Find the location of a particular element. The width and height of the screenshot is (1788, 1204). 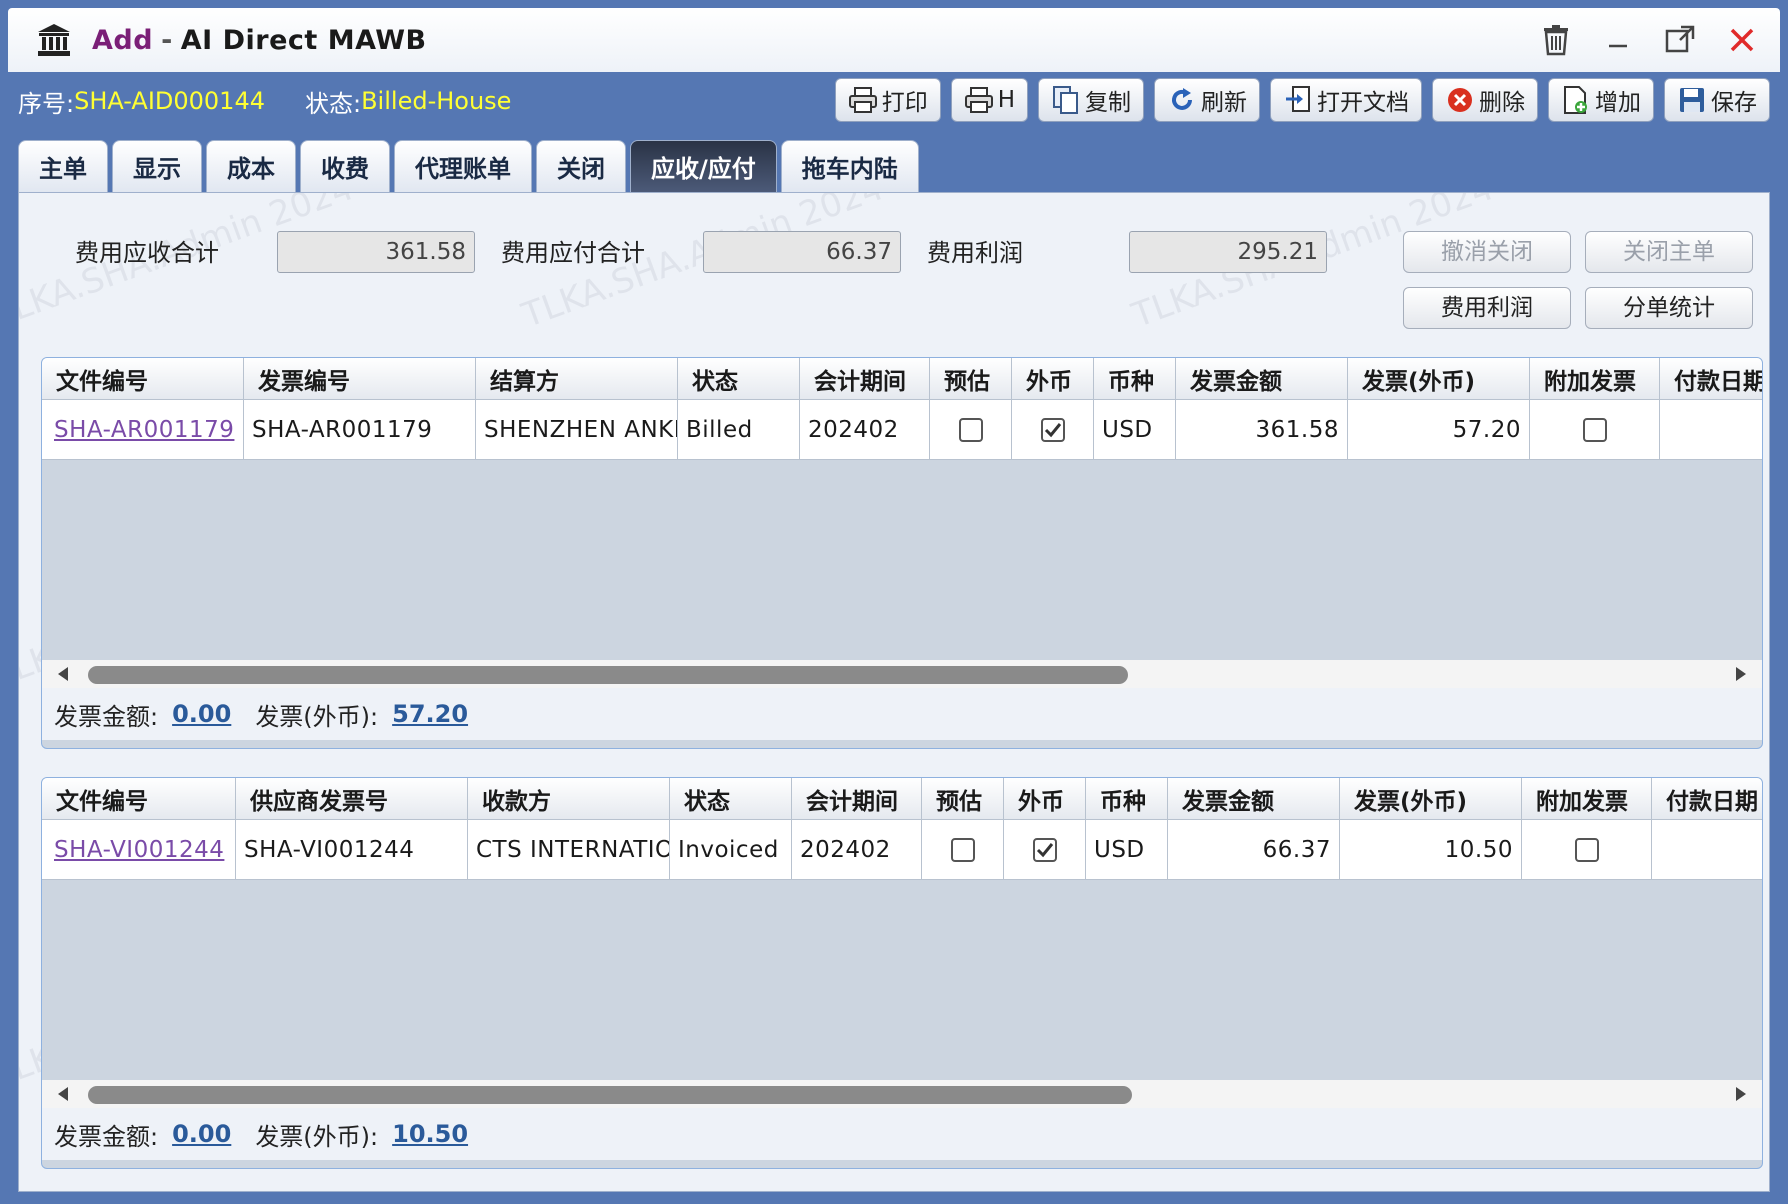

tab-cost: 成本 is located at coordinates (251, 166).